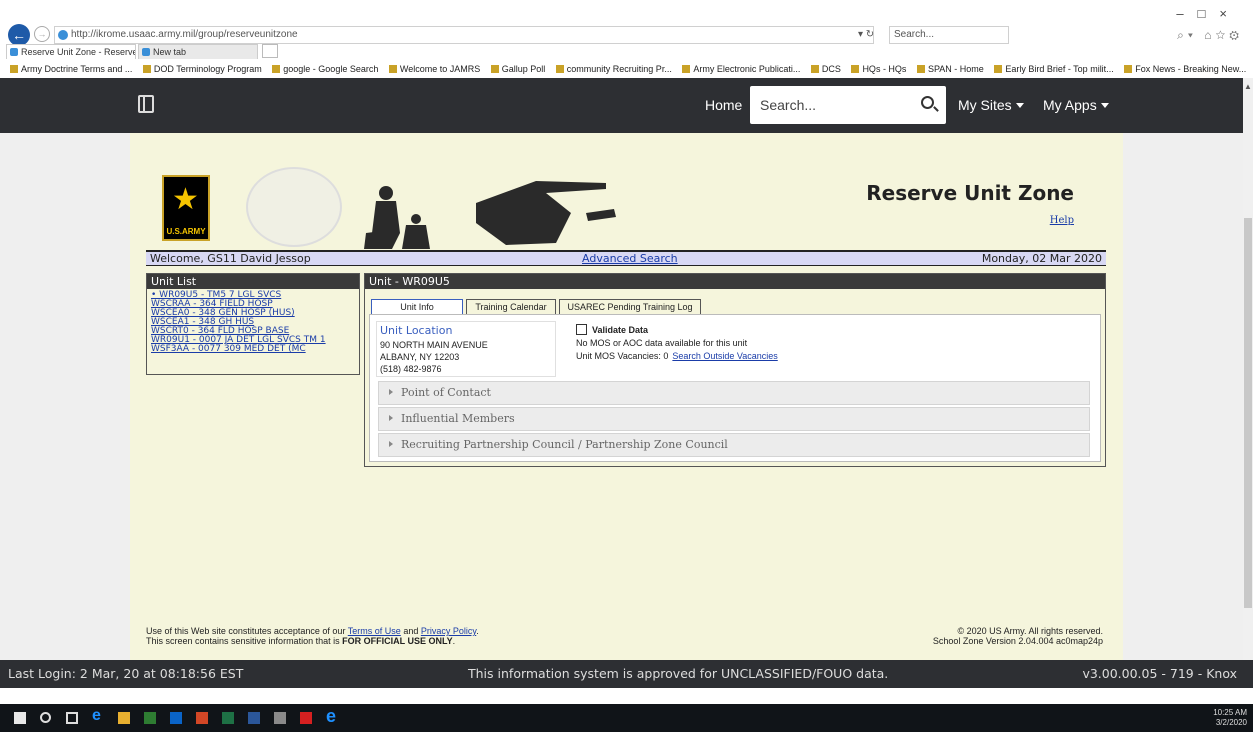 This screenshot has width=1253, height=732. I want to click on tab-favicon-icon, so click(146, 52).